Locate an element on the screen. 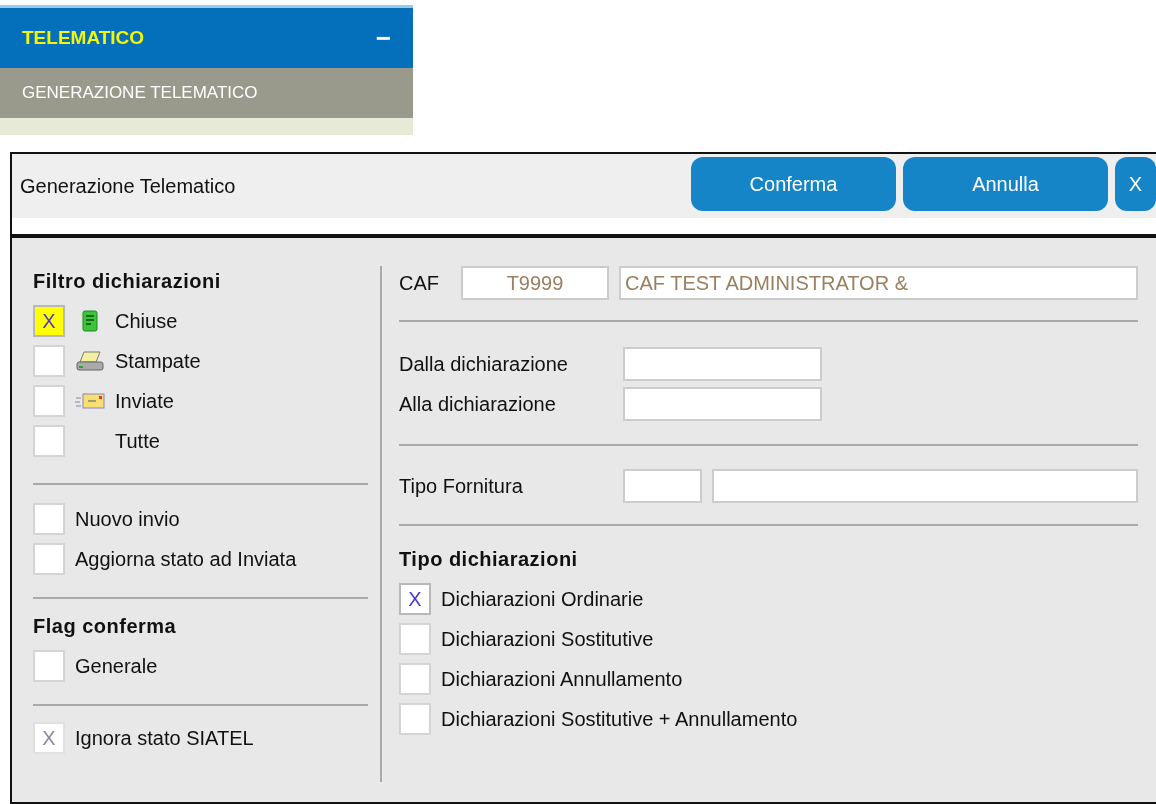  checkbox-label: Chiuse is located at coordinates (146, 321).